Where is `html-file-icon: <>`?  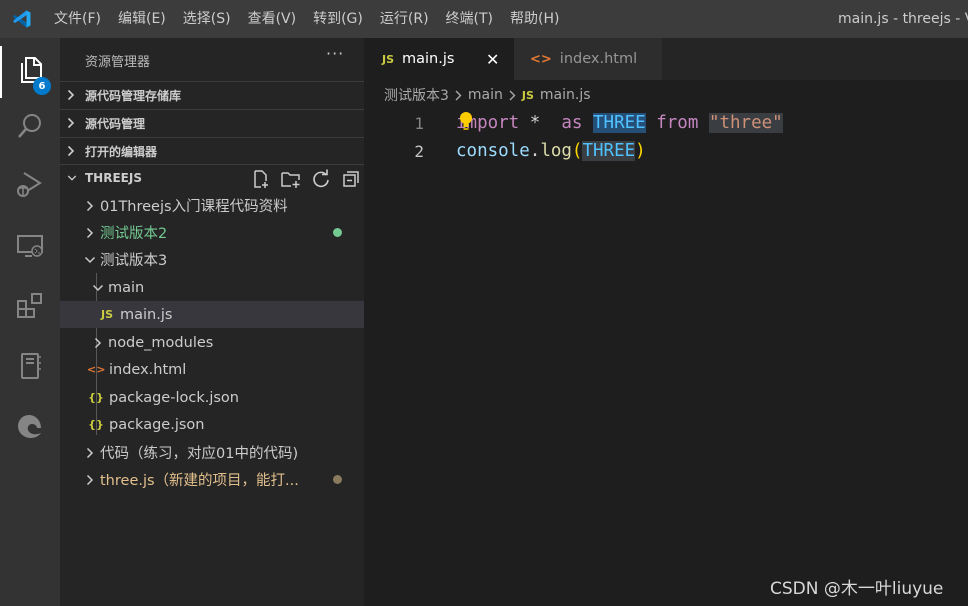
html-file-icon: <> is located at coordinates (96, 369).